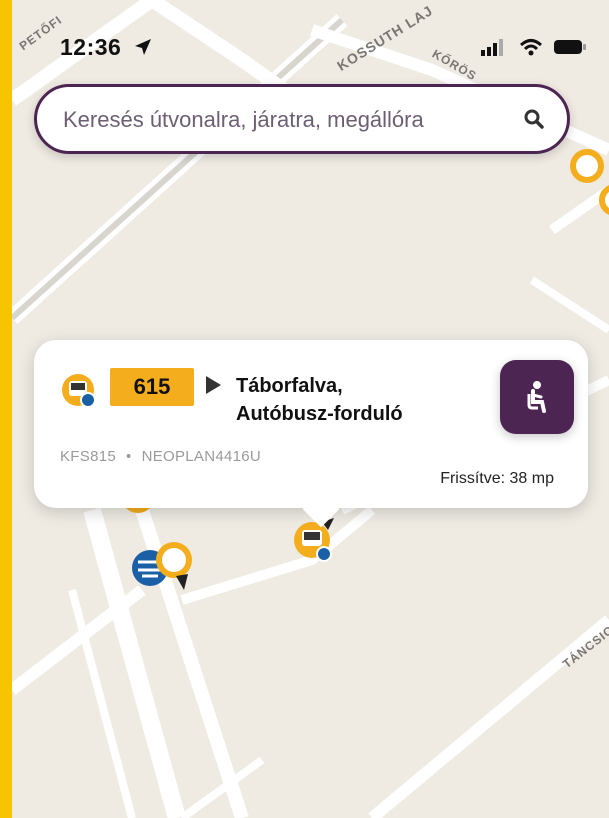  Describe the element at coordinates (143, 48) in the screenshot. I see `location-arrow-icon` at that location.